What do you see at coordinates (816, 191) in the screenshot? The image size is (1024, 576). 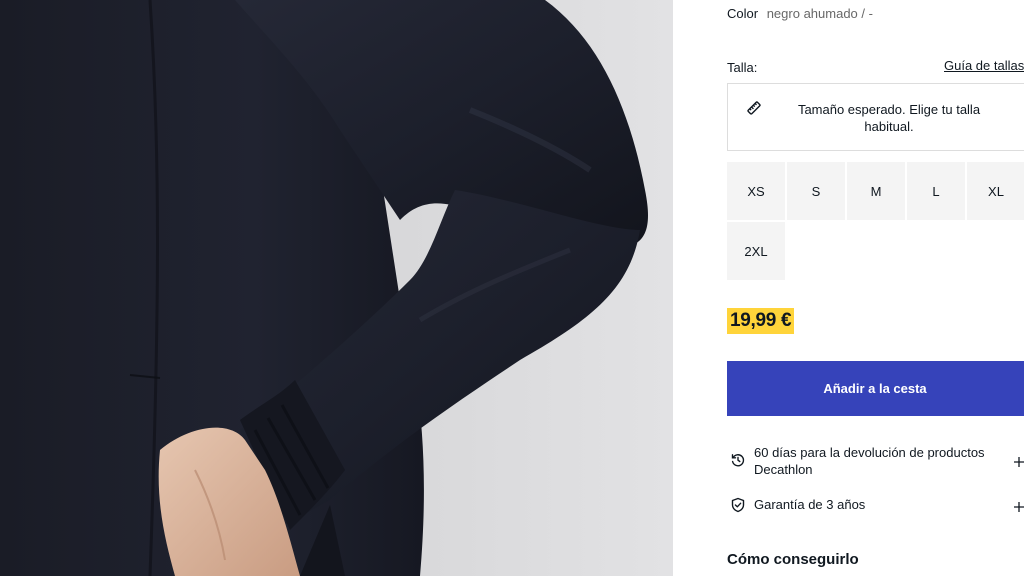 I see `size-option-s: S` at bounding box center [816, 191].